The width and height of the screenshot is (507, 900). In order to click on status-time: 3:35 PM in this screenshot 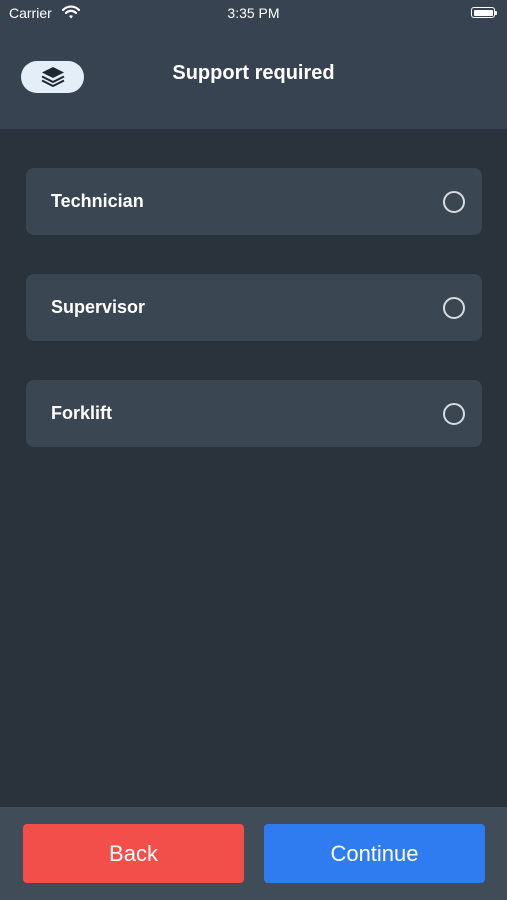, I will do `click(253, 13)`.